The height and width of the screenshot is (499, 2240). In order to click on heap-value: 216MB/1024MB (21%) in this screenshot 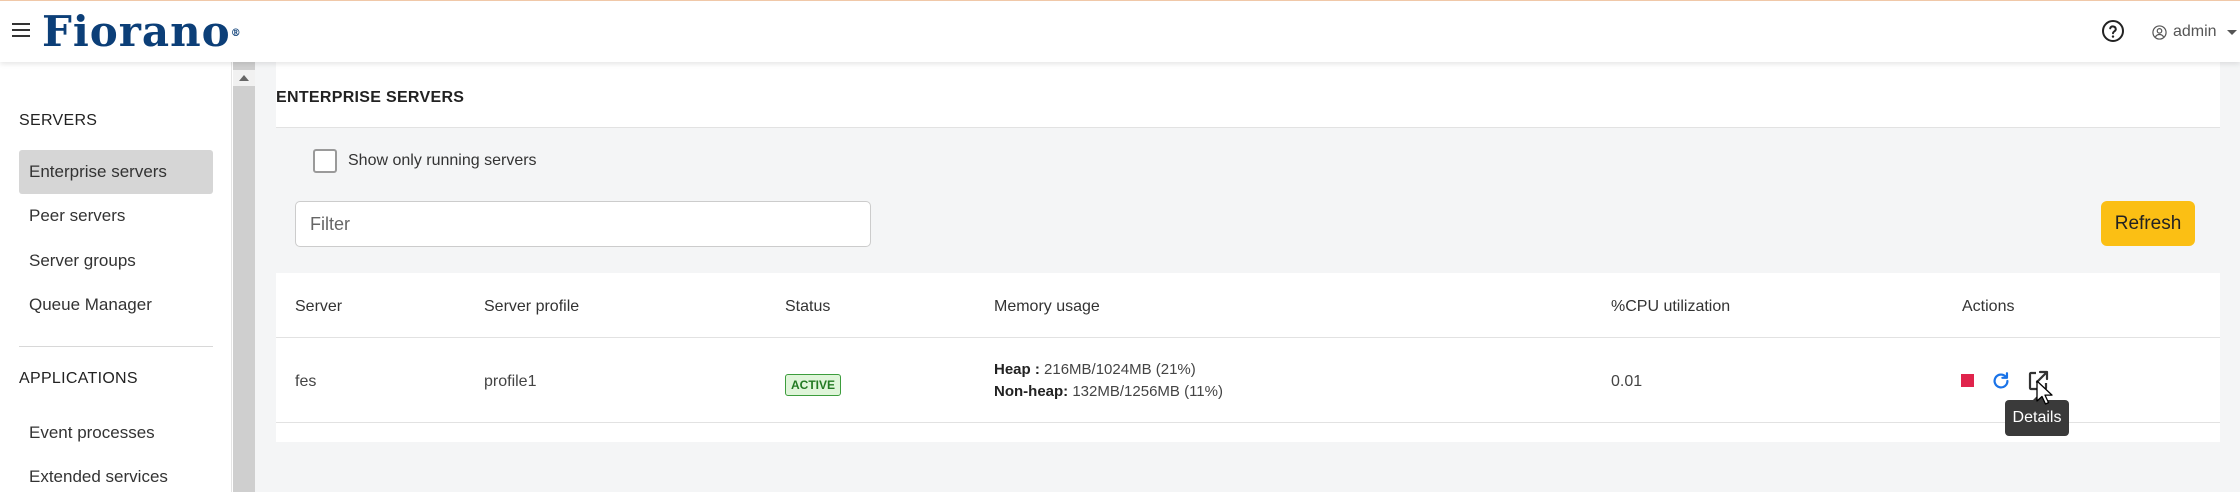, I will do `click(1120, 369)`.